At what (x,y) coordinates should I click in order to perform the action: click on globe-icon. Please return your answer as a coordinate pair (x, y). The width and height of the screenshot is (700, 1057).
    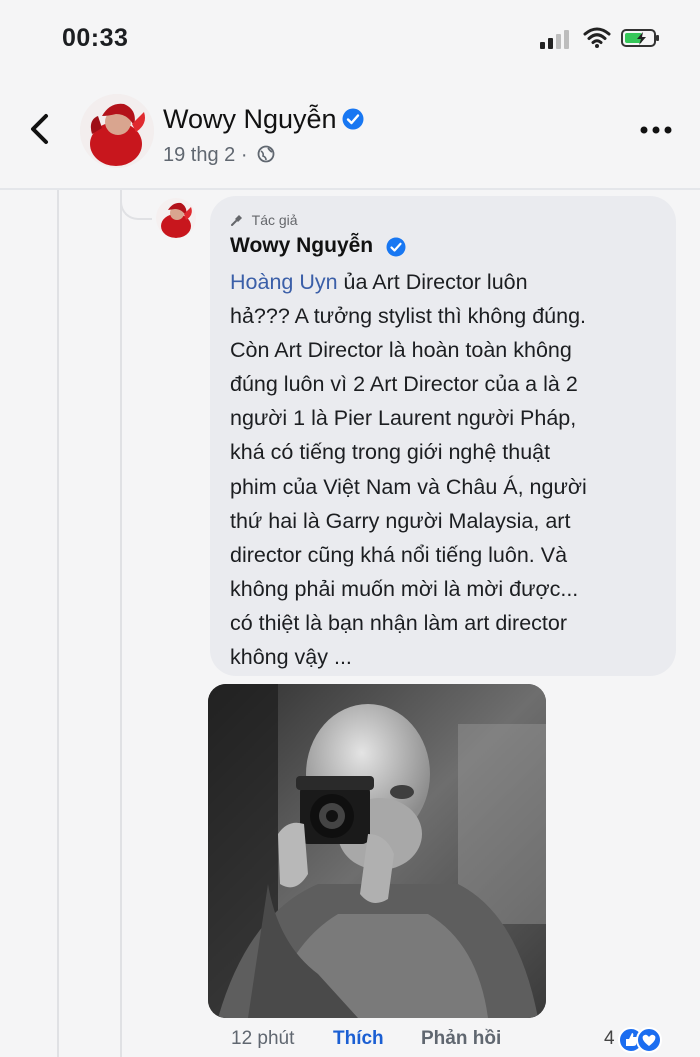
    Looking at the image, I should click on (266, 154).